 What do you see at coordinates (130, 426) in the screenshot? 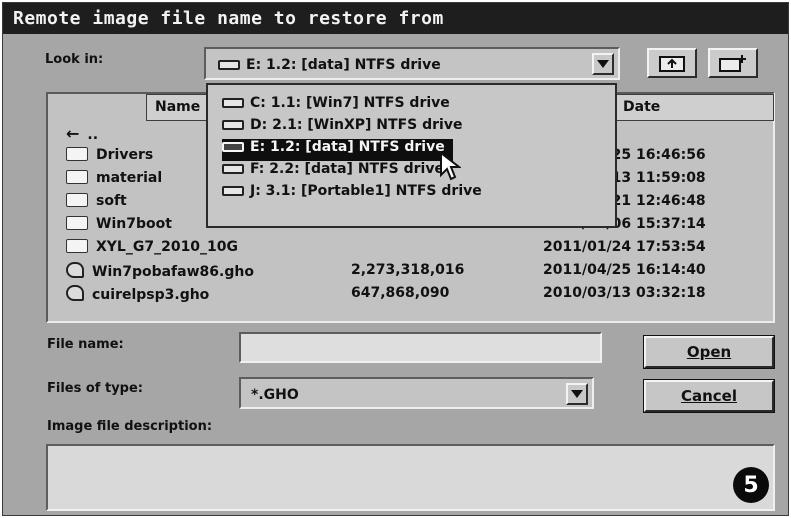
I see `image-description-label: Image file description:` at bounding box center [130, 426].